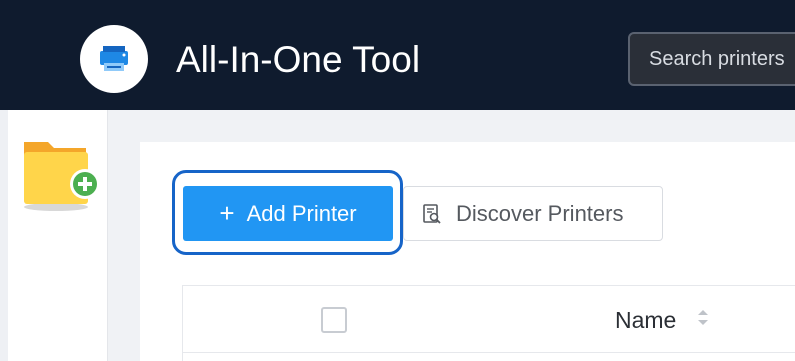 This screenshot has width=795, height=361. I want to click on sidebar, so click(58, 235).